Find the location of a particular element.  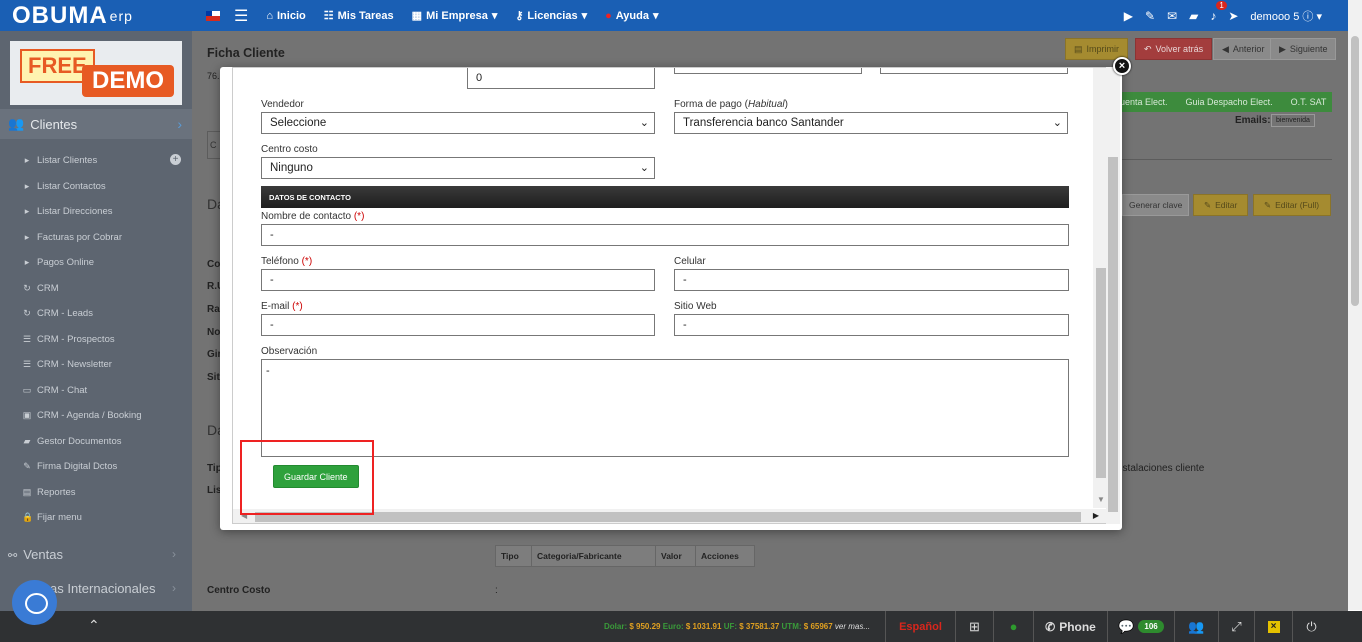

sidebar-item-listar-direcciones: ▸ Listar Direcciones is located at coordinates (67, 211).